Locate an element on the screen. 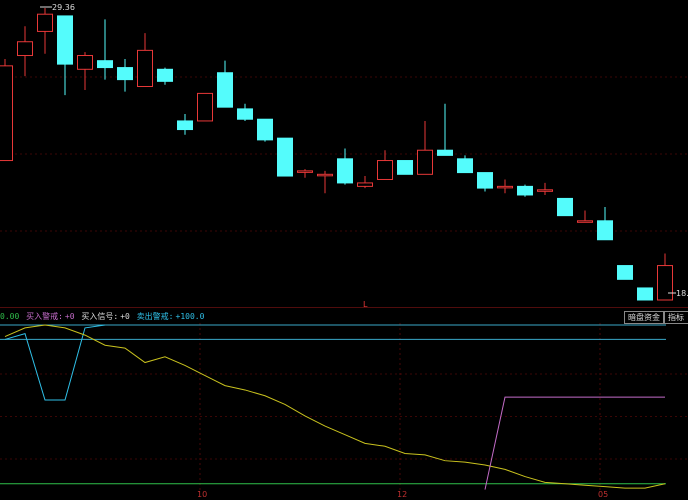 This screenshot has height=500, width=688. indicator-value0: 0.00 is located at coordinates (10, 316).